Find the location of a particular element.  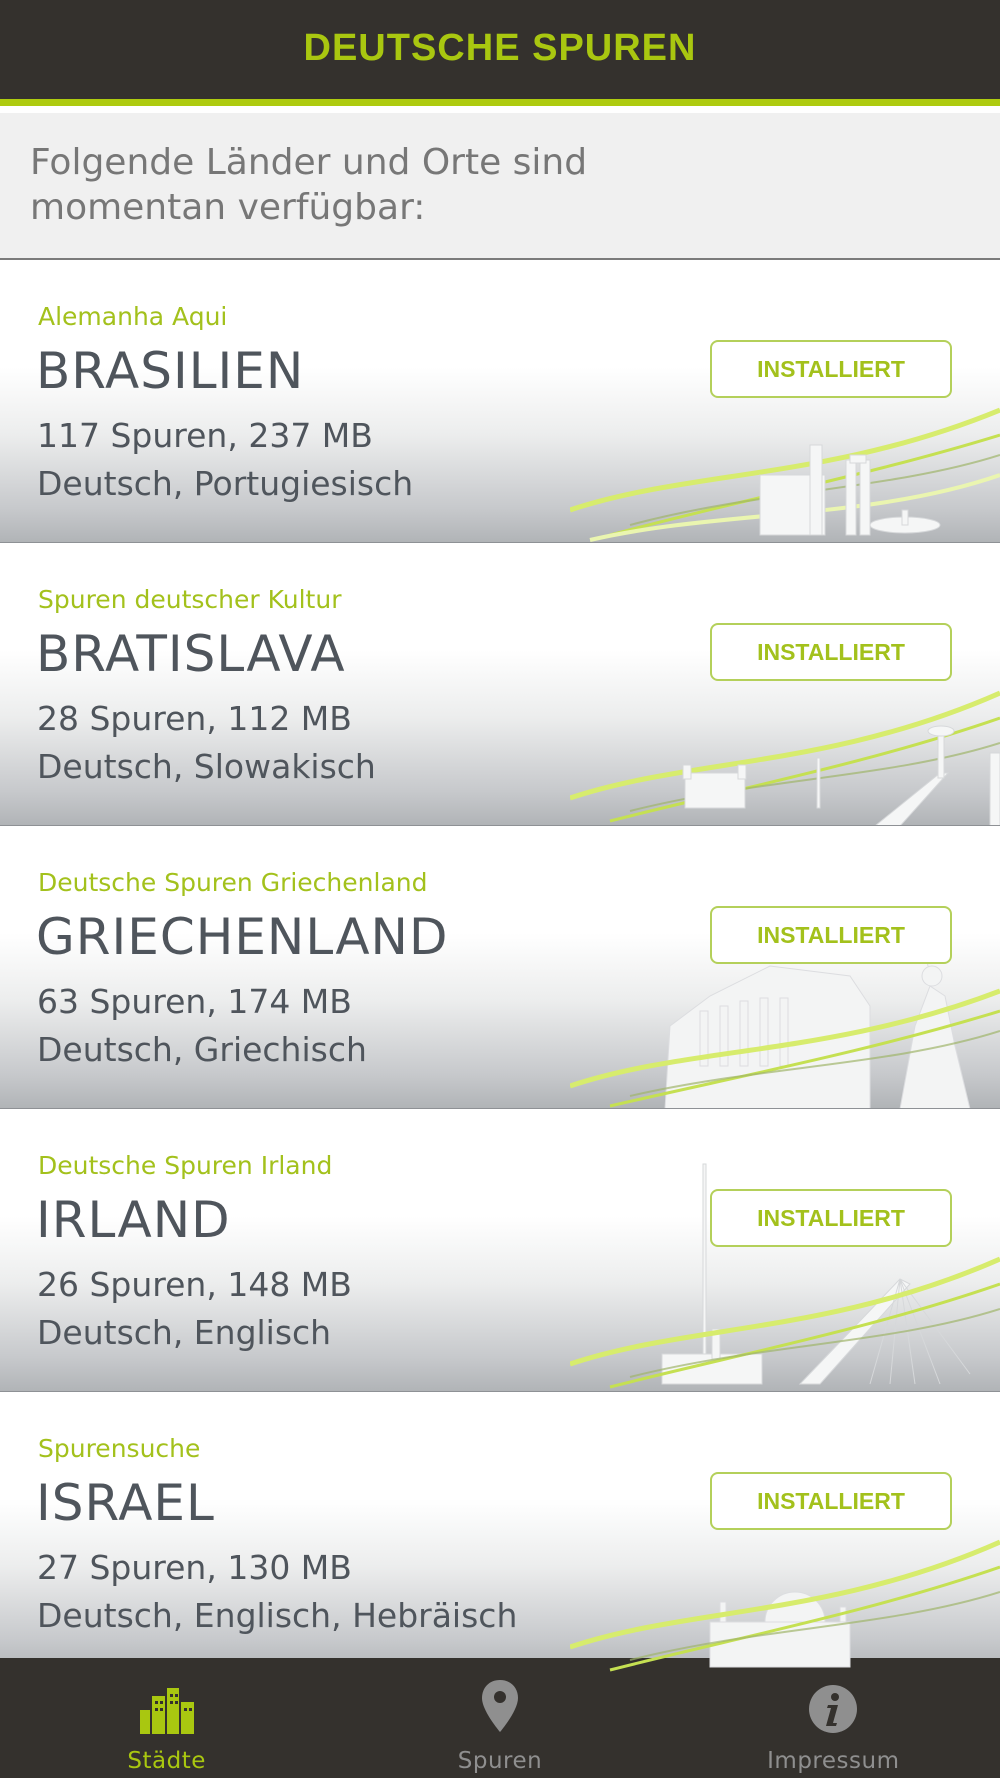

tab-bar: Städte Spuren Impressum is located at coordinates (500, 1718).